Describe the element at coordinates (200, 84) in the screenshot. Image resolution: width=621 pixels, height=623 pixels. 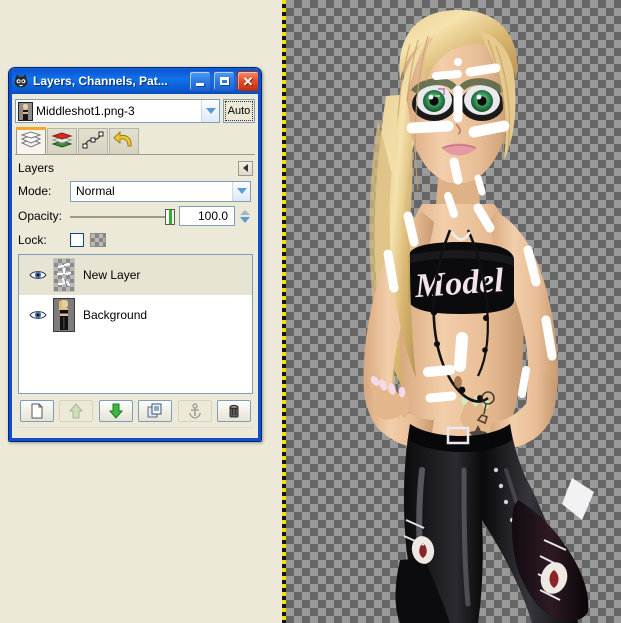
I see `minimize-icon` at that location.